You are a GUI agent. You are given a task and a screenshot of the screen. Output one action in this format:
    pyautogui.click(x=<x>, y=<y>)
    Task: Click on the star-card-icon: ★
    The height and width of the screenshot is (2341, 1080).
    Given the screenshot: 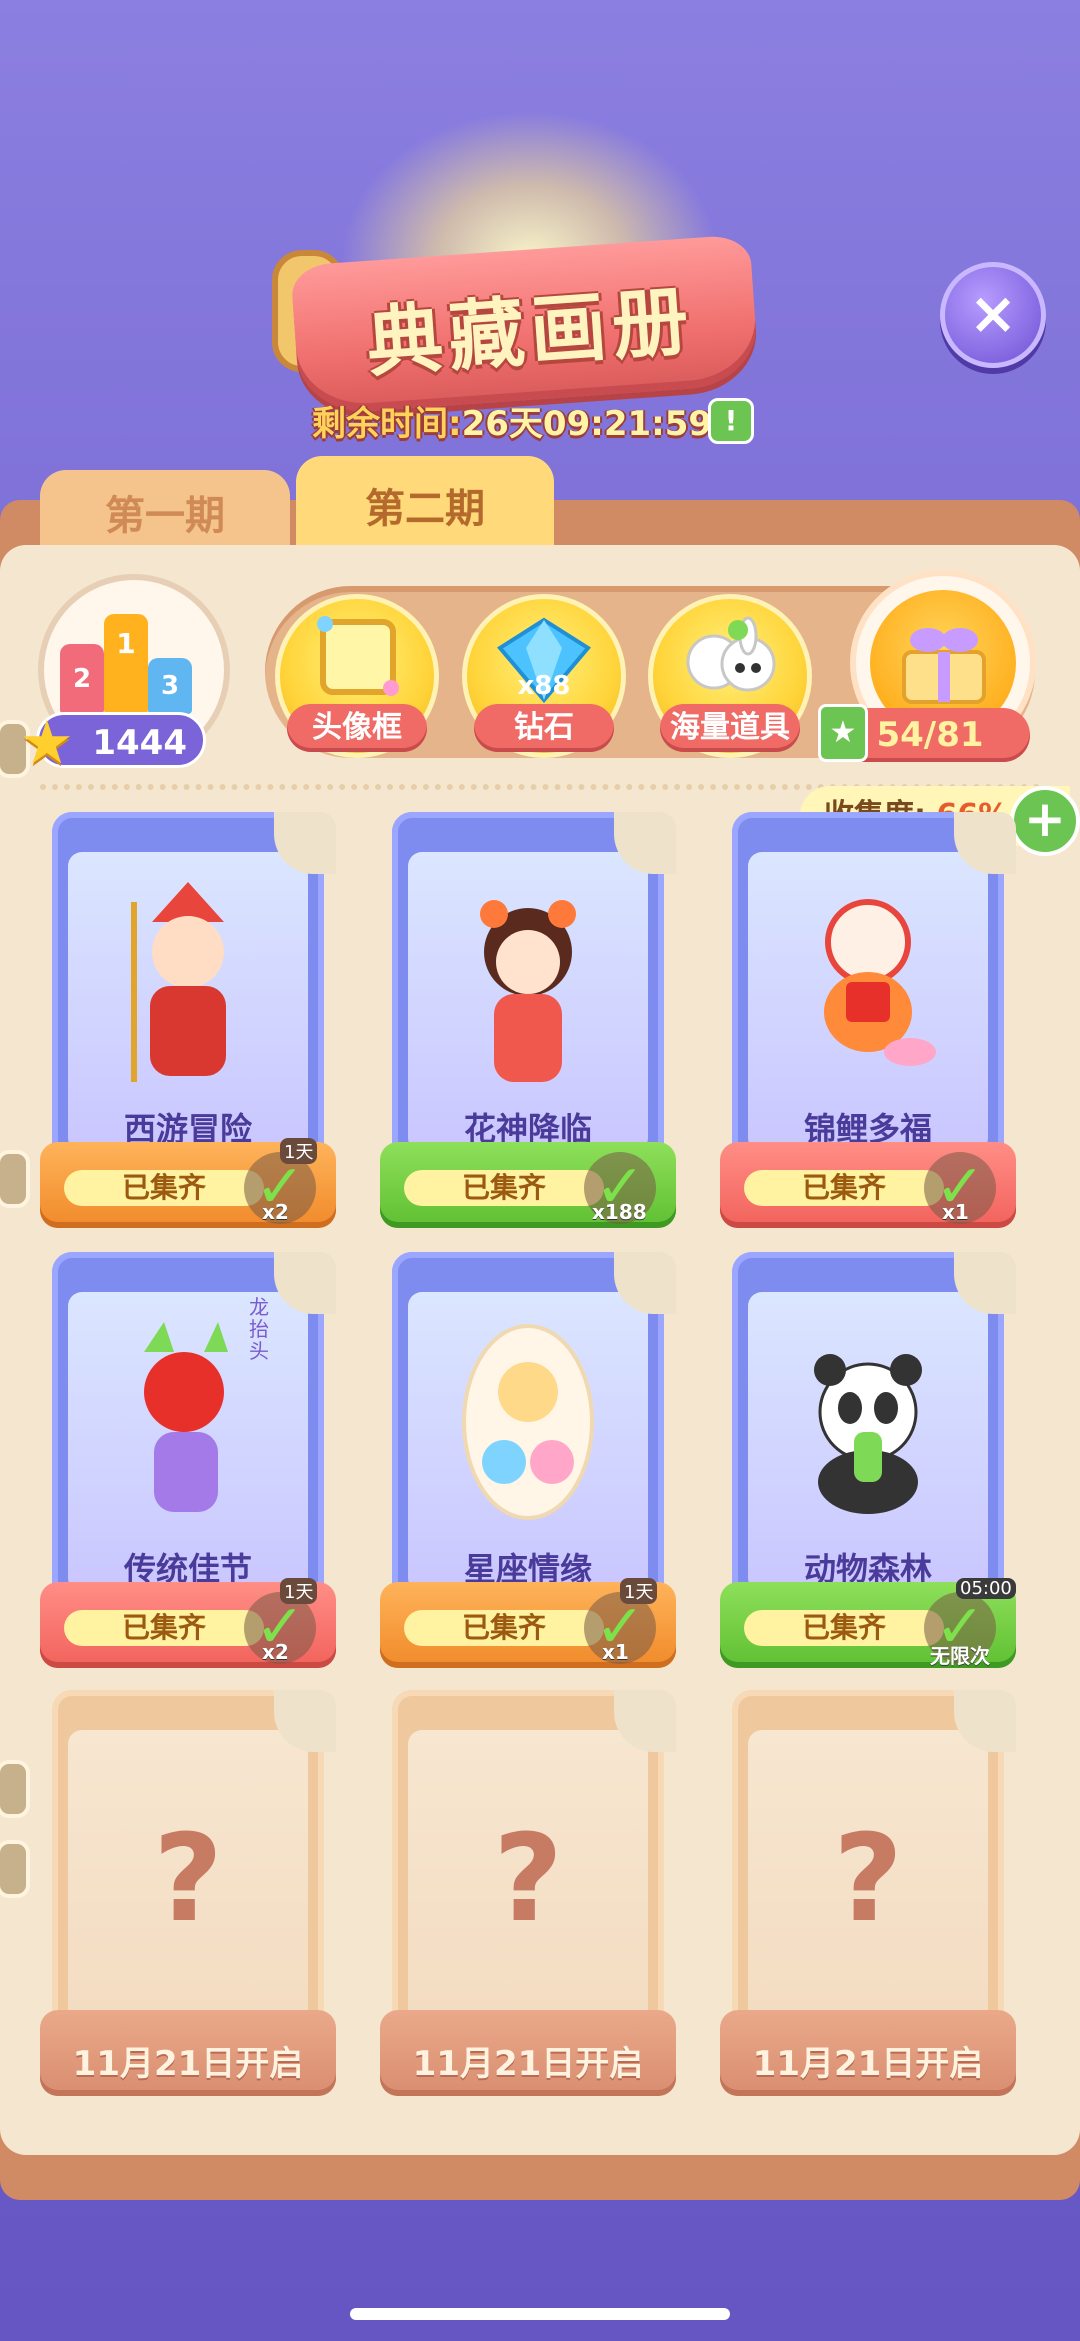 What is the action you would take?
    pyautogui.click(x=843, y=733)
    